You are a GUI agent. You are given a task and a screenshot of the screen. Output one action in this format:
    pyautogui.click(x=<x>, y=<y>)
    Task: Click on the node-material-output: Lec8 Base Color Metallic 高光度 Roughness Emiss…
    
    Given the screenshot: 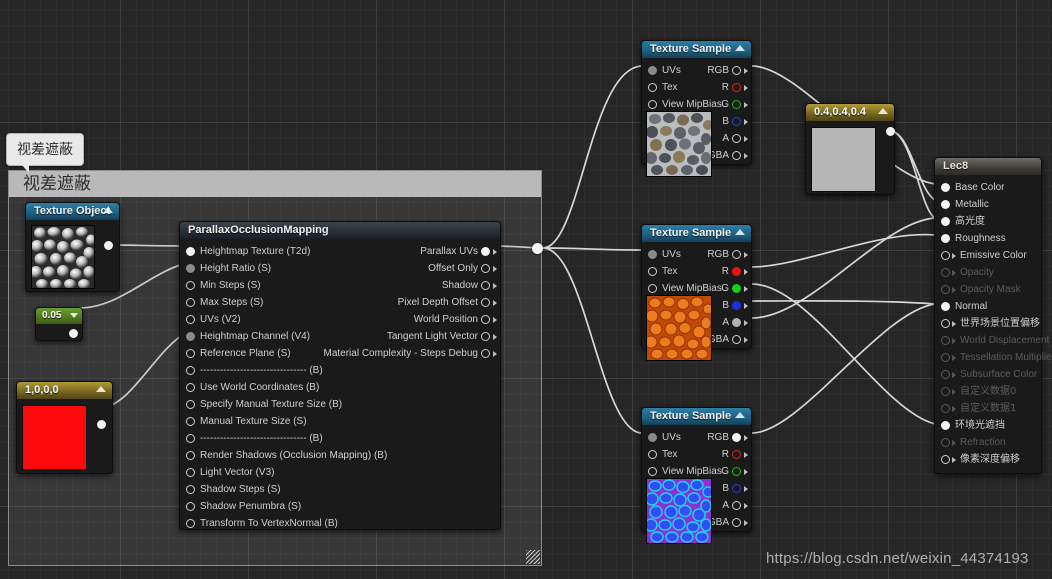 What is the action you would take?
    pyautogui.click(x=993, y=315)
    